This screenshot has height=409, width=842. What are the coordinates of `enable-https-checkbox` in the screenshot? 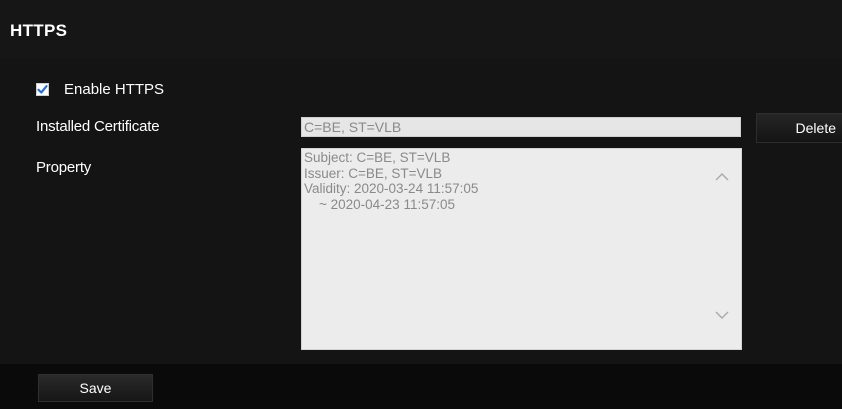 It's located at (42, 89).